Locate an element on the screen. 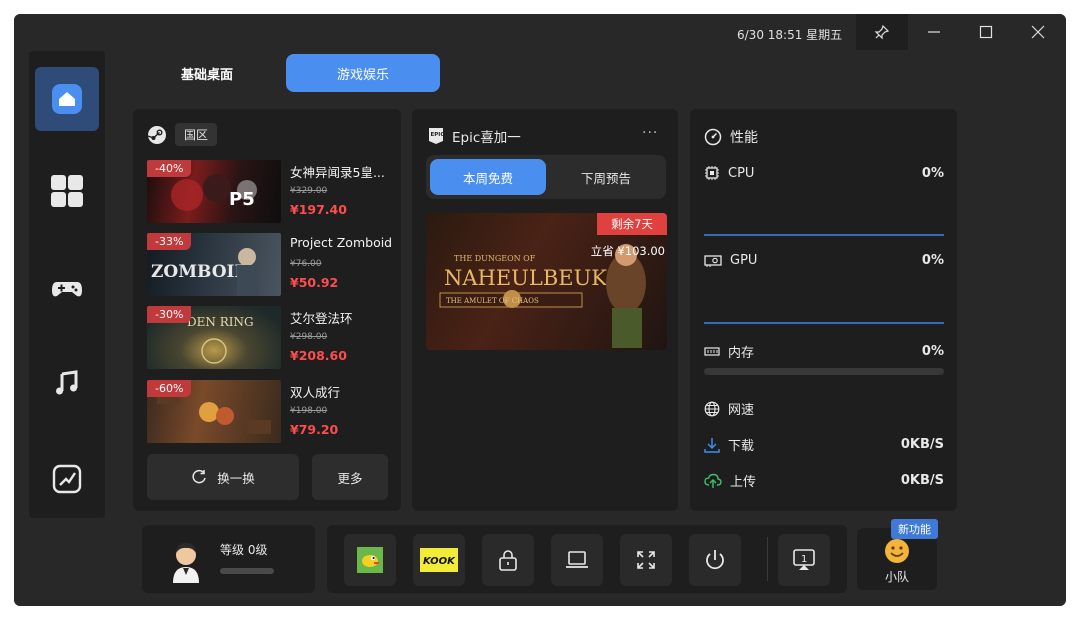 Image resolution: width=1080 pixels, height=620 pixels. sidebar-item-games is located at coordinates (67, 289).